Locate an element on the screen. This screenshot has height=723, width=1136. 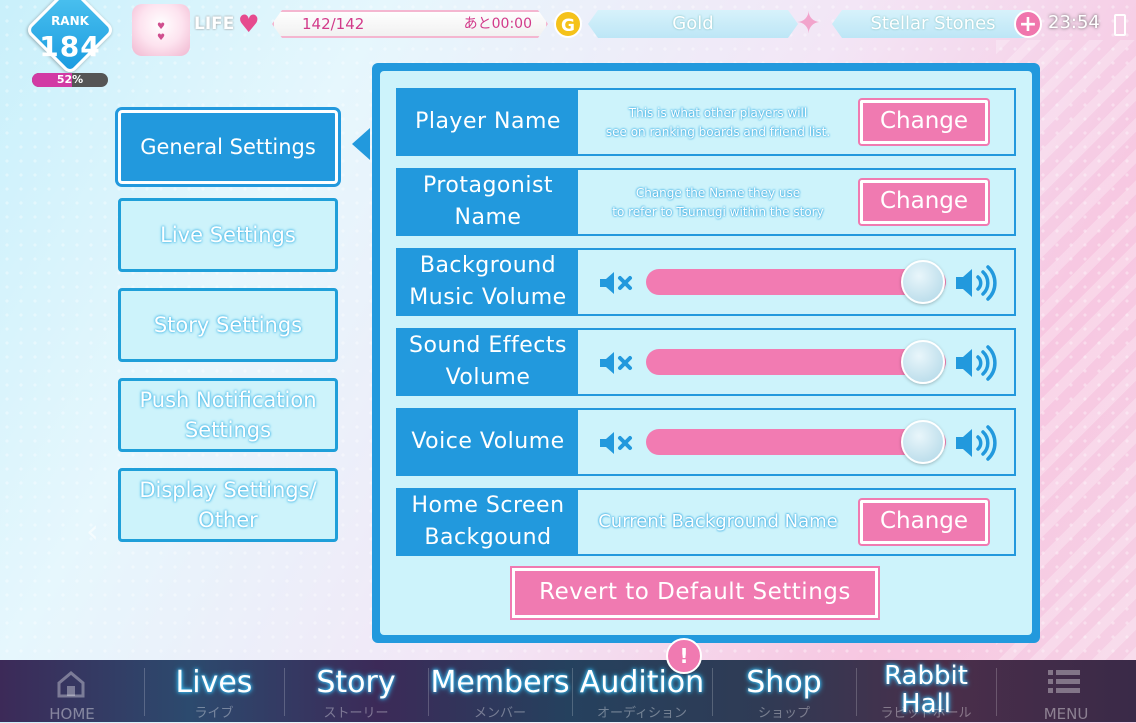
nav-members: Members メンバー is located at coordinates (500, 691).